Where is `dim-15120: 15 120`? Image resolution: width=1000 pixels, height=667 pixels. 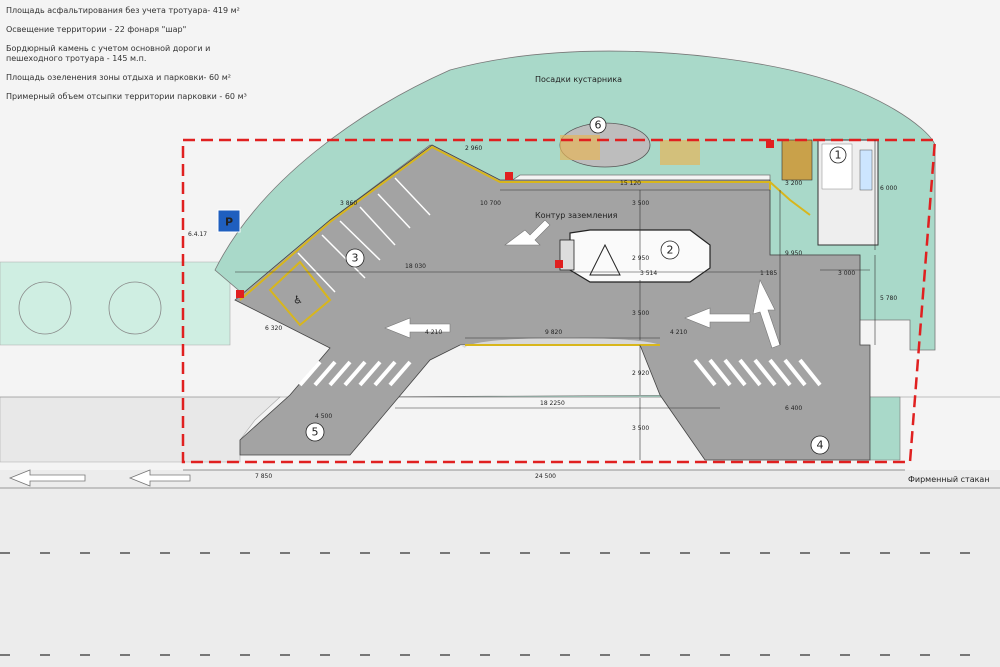
dim-15120: 15 120 is located at coordinates (630, 183).